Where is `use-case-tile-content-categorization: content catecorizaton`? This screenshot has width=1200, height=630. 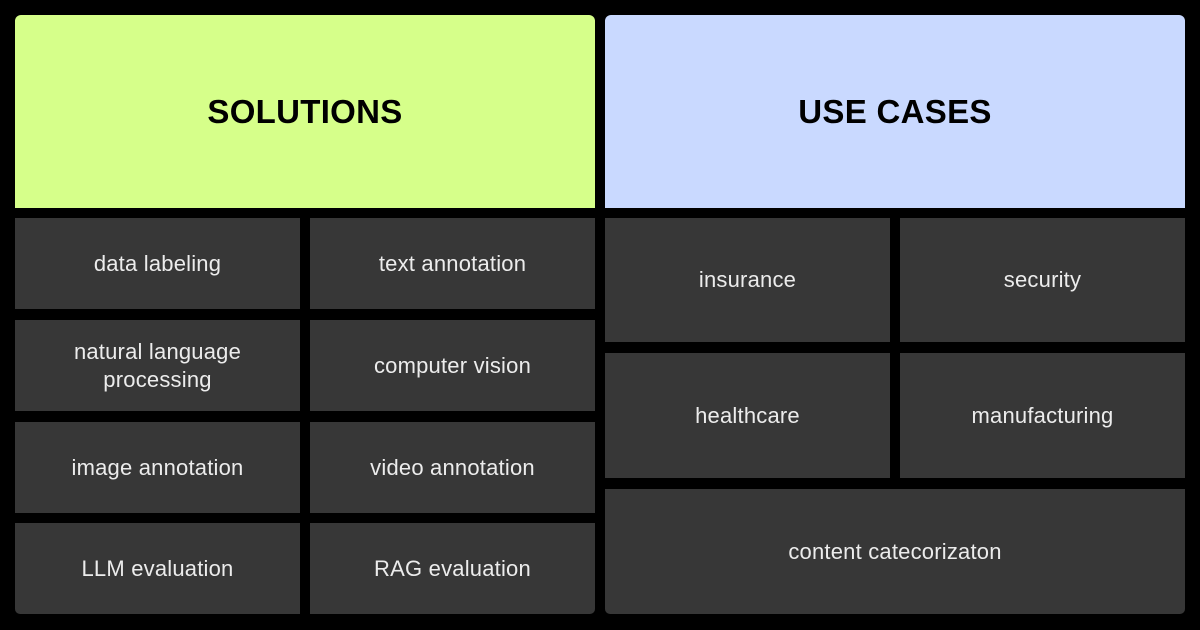 use-case-tile-content-categorization: content catecorizaton is located at coordinates (895, 551).